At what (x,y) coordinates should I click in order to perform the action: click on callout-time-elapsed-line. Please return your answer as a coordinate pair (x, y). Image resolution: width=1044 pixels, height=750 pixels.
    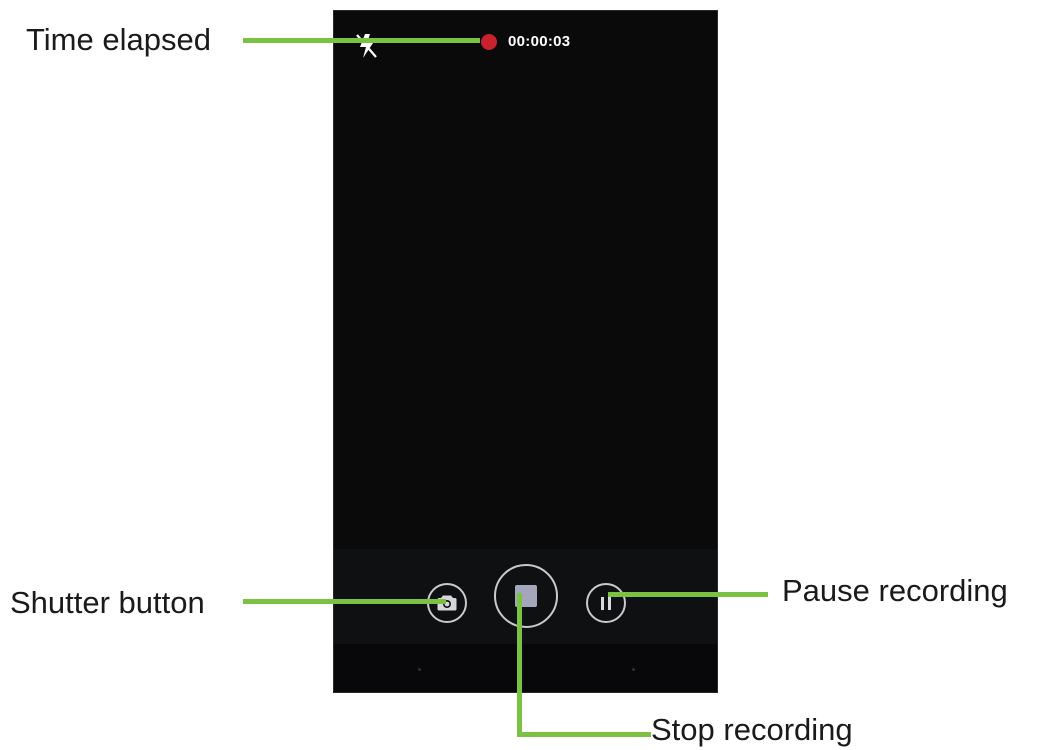
    Looking at the image, I should click on (361, 40).